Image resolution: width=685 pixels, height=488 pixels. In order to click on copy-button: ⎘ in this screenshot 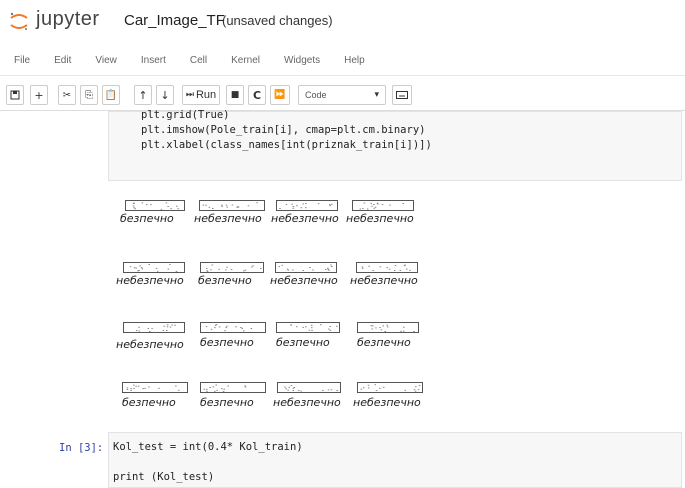, I will do `click(89, 95)`.